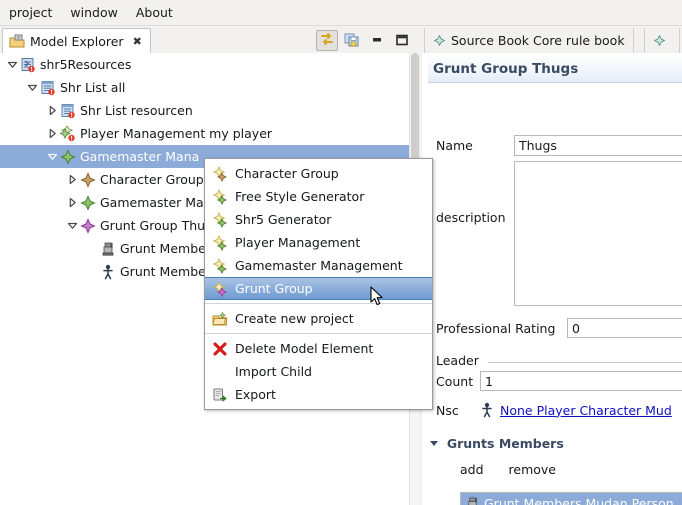 The height and width of the screenshot is (505, 682). What do you see at coordinates (598, 145) in the screenshot?
I see `name-field` at bounding box center [598, 145].